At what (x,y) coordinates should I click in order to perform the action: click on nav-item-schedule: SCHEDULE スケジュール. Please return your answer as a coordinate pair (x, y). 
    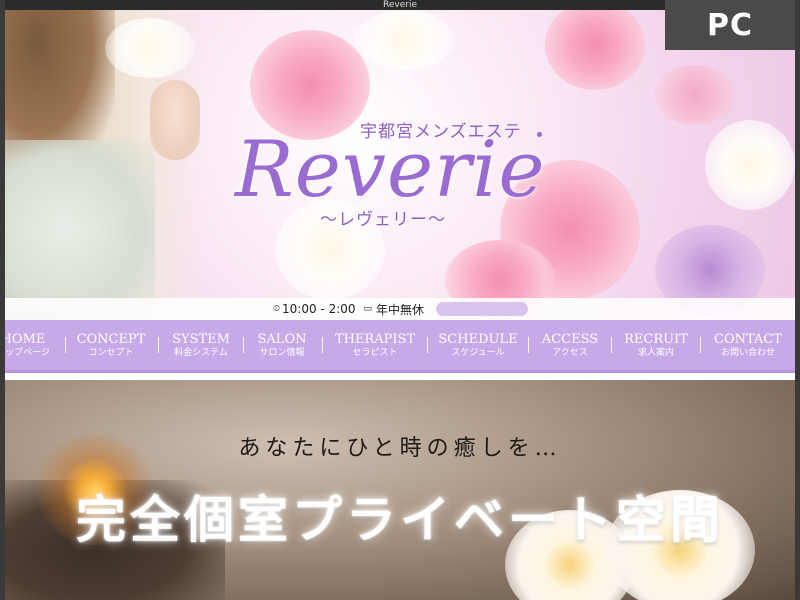
    Looking at the image, I should click on (478, 345).